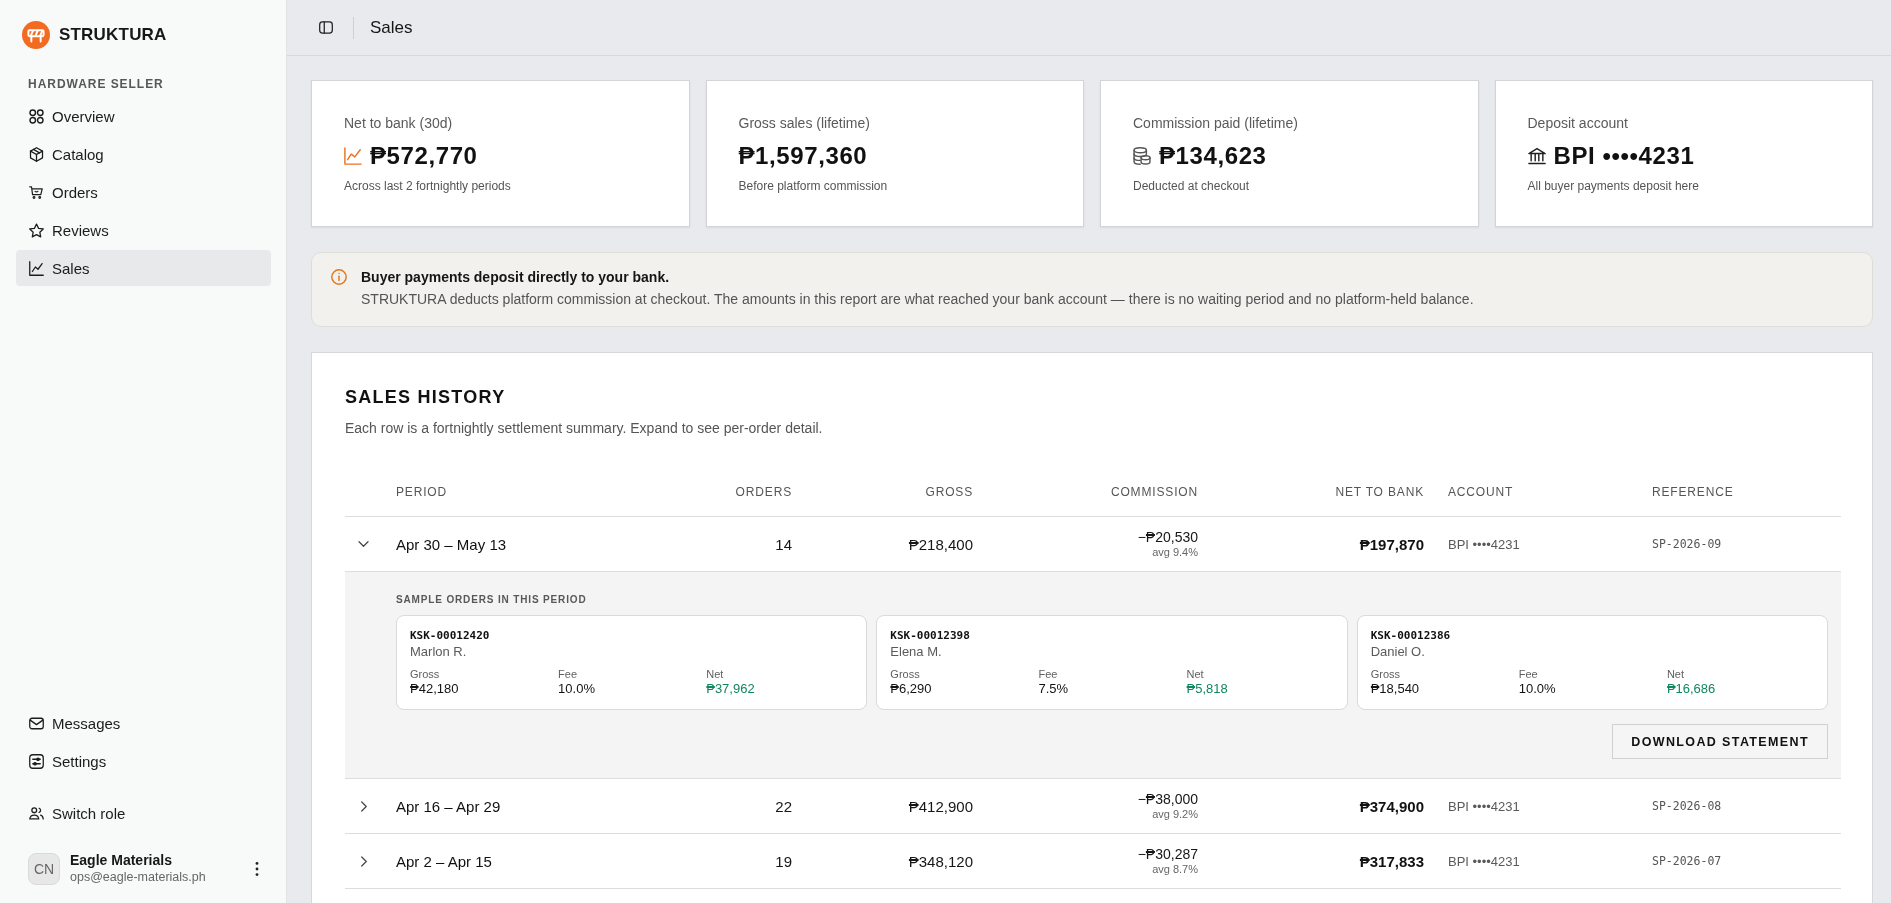 This screenshot has width=1891, height=903. What do you see at coordinates (917, 299) in the screenshot?
I see `notice-text: STRUKTURA deducts platform commission at checkout. The amounts in this report are what reached your bank account — there is no waiting period and no platform-held balance.` at bounding box center [917, 299].